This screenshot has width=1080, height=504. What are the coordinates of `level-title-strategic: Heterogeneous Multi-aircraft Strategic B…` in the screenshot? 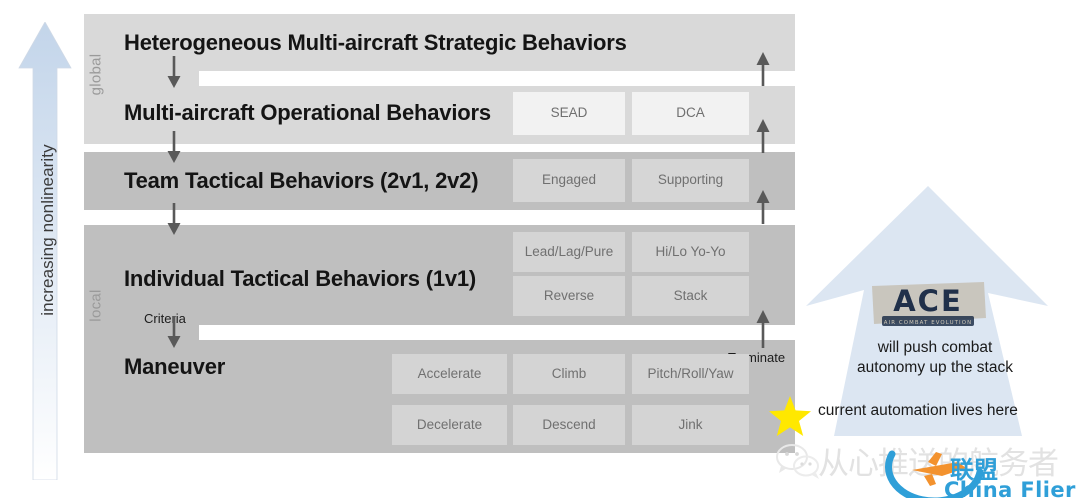 It's located at (375, 42).